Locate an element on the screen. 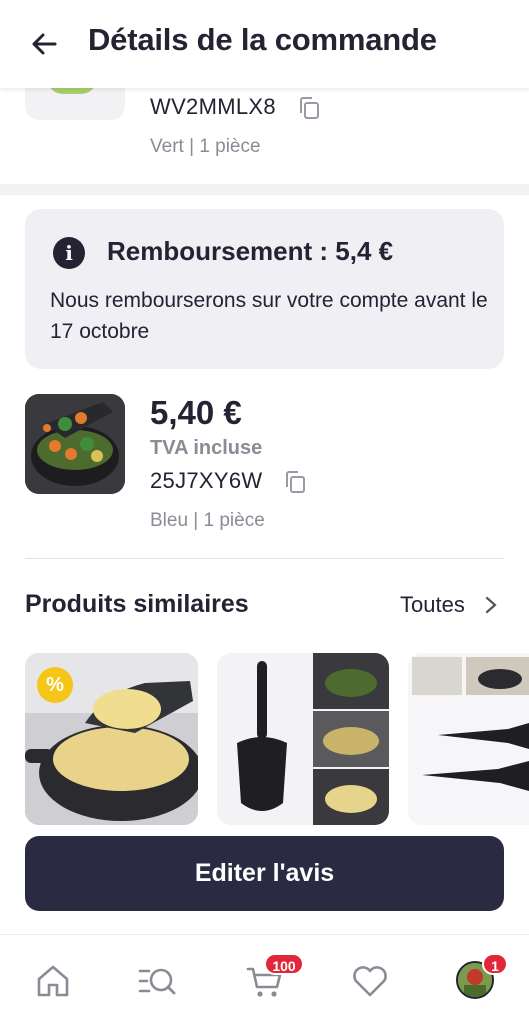 This screenshot has height=1024, width=529. info-icon: i is located at coordinates (69, 253).